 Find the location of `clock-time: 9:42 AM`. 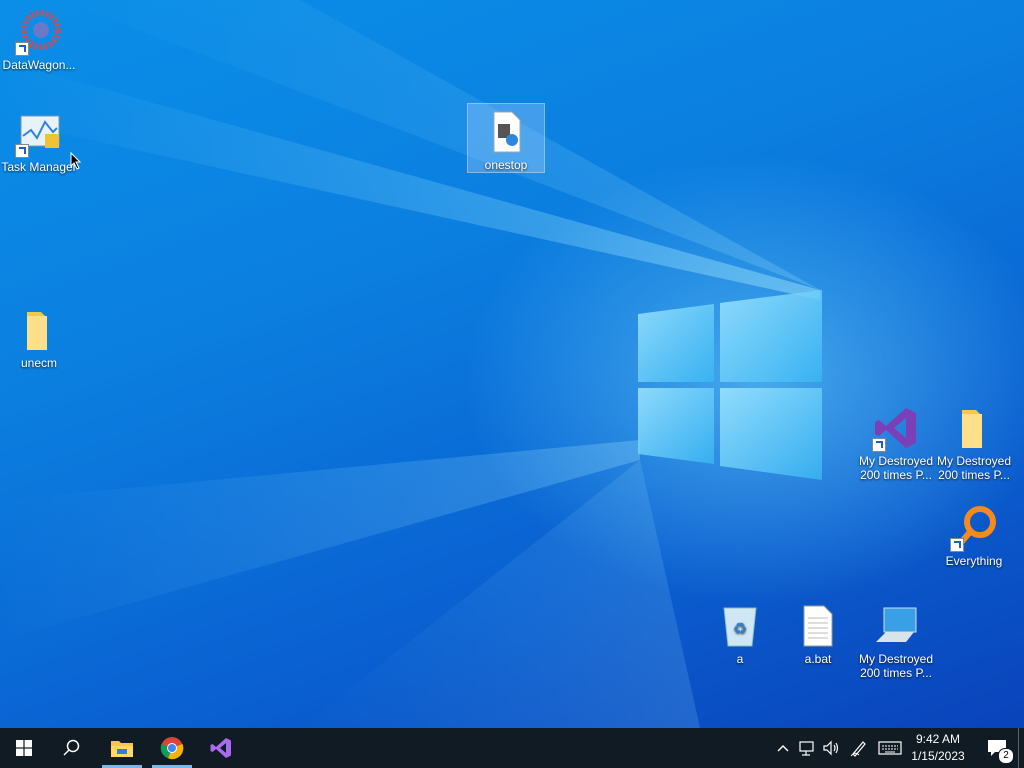

clock-time: 9:42 AM is located at coordinates (938, 739).